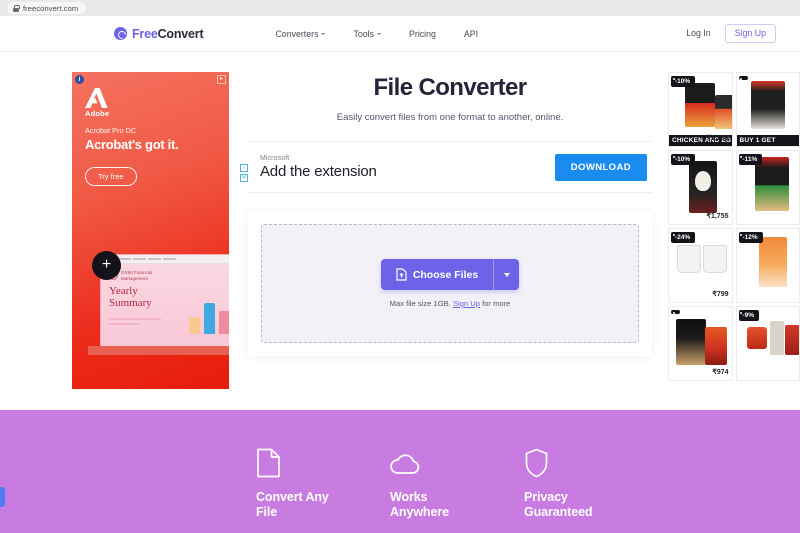 Image resolution: width=800 pixels, height=533 pixels. I want to click on freeconvert-logo-icon, so click(120, 33).